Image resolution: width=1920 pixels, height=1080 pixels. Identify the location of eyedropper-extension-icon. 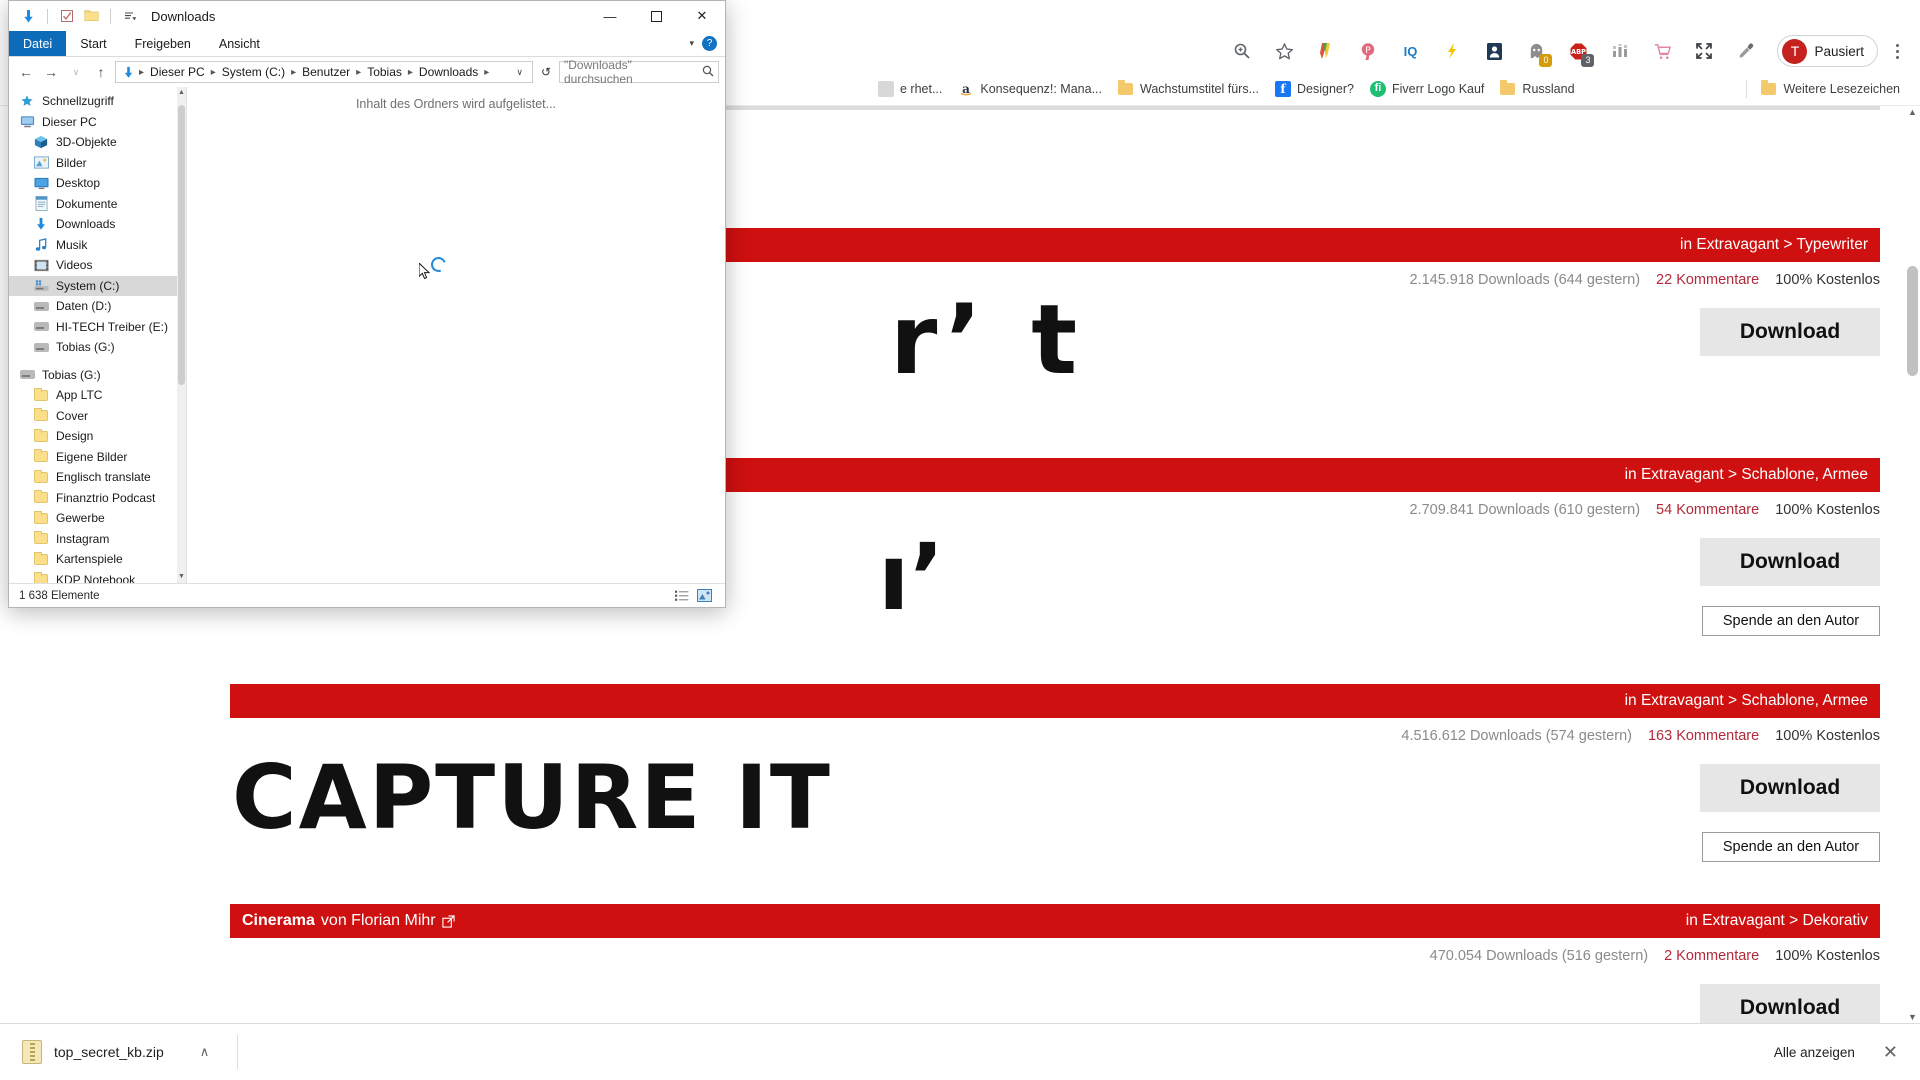
(1746, 51).